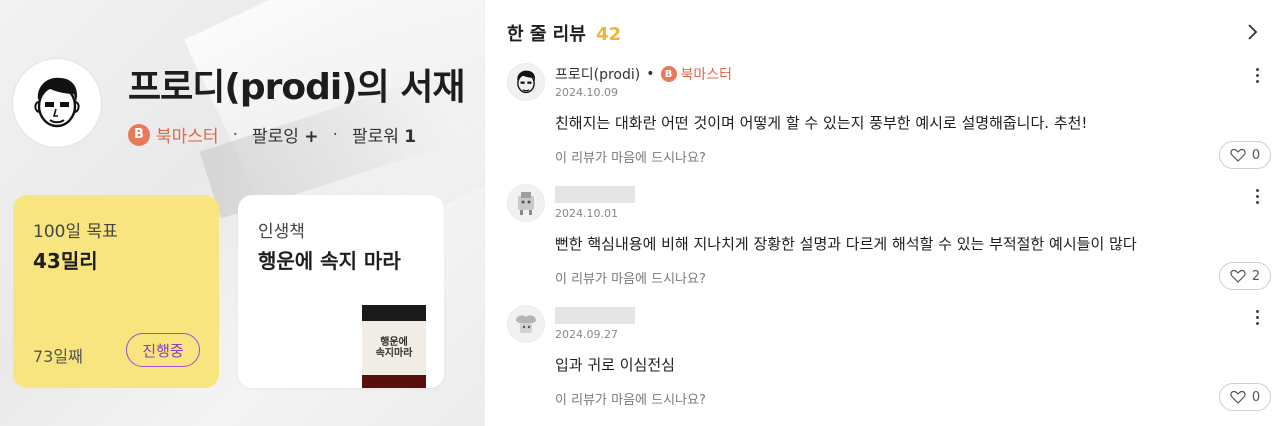  What do you see at coordinates (609, 34) in the screenshot?
I see `reviews-count: 42` at bounding box center [609, 34].